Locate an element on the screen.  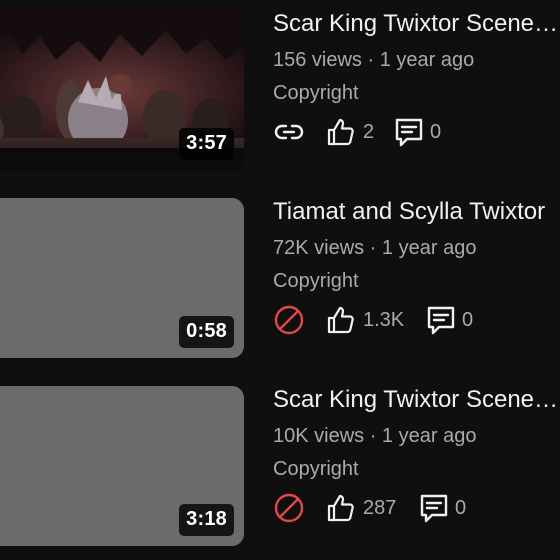
like-count: 1.3K is located at coordinates (384, 320).